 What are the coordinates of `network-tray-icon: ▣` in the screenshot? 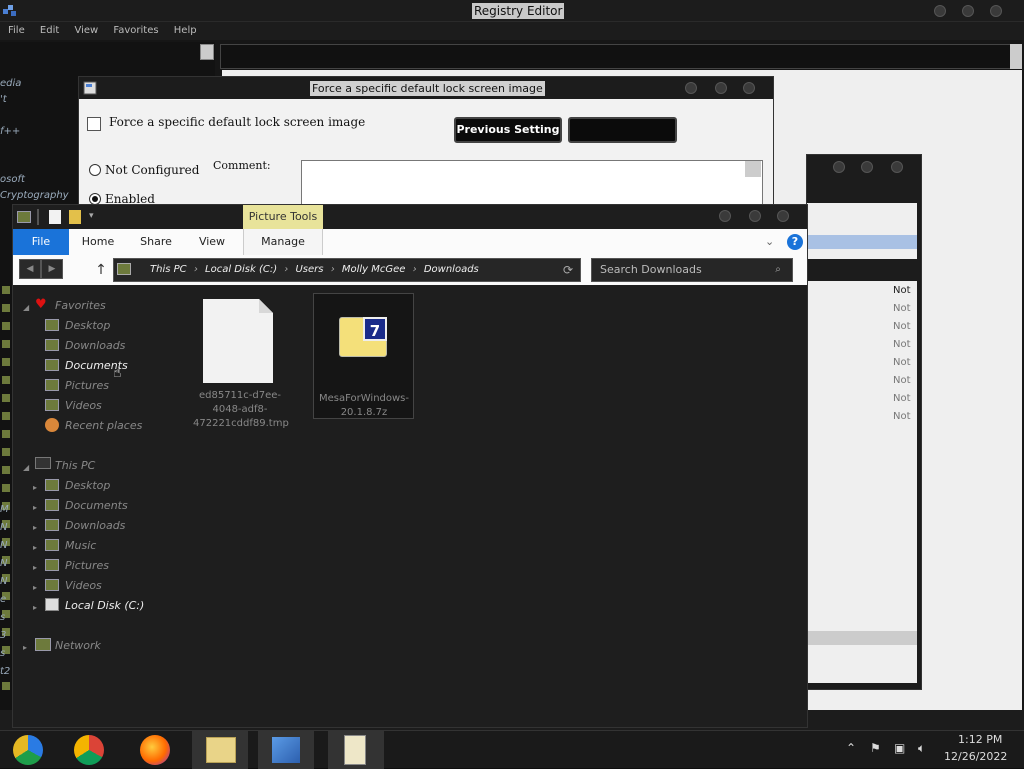 It's located at (899, 748).